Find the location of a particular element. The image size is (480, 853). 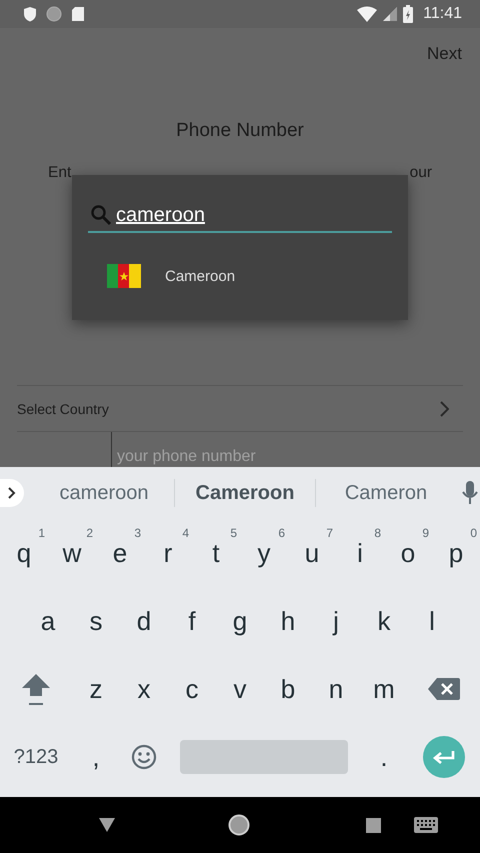

key: h is located at coordinates (288, 621).